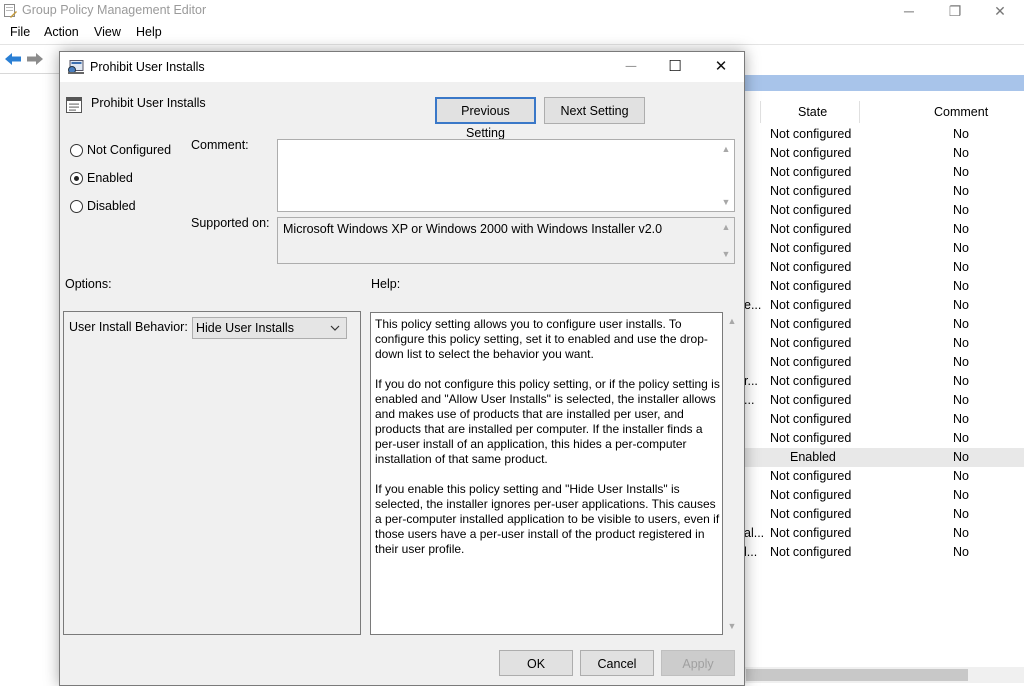  I want to click on list-row: l... Not configured No, so click(884, 552).